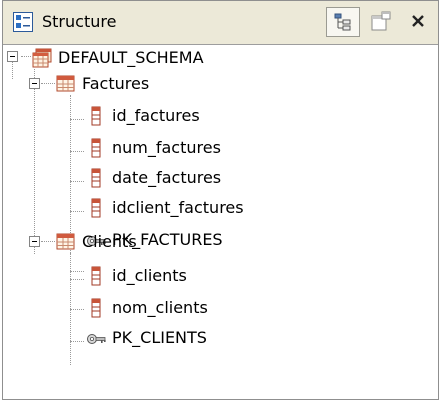  I want to click on view-title: Structure, so click(79, 21).